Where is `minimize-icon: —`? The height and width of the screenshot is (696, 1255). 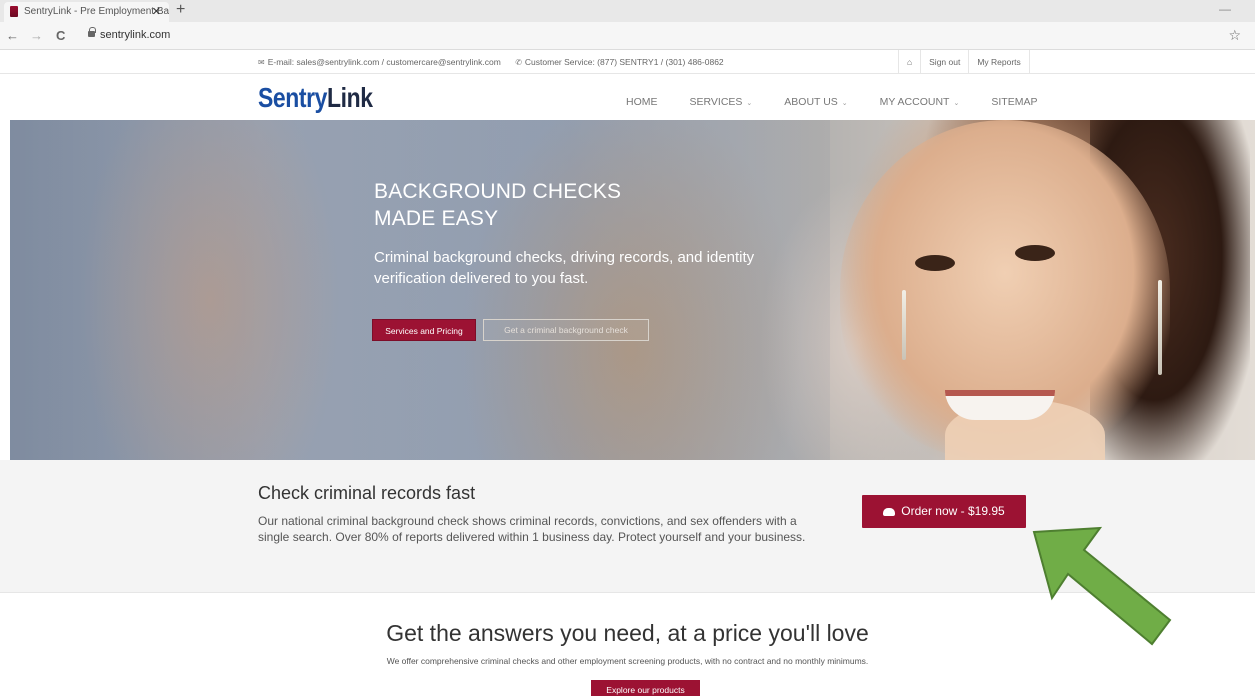 minimize-icon: — is located at coordinates (1225, 9).